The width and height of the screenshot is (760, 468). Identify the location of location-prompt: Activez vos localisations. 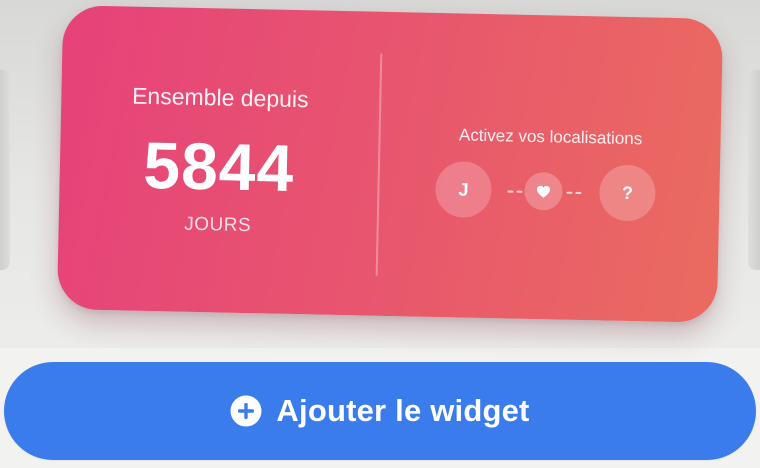
(550, 137).